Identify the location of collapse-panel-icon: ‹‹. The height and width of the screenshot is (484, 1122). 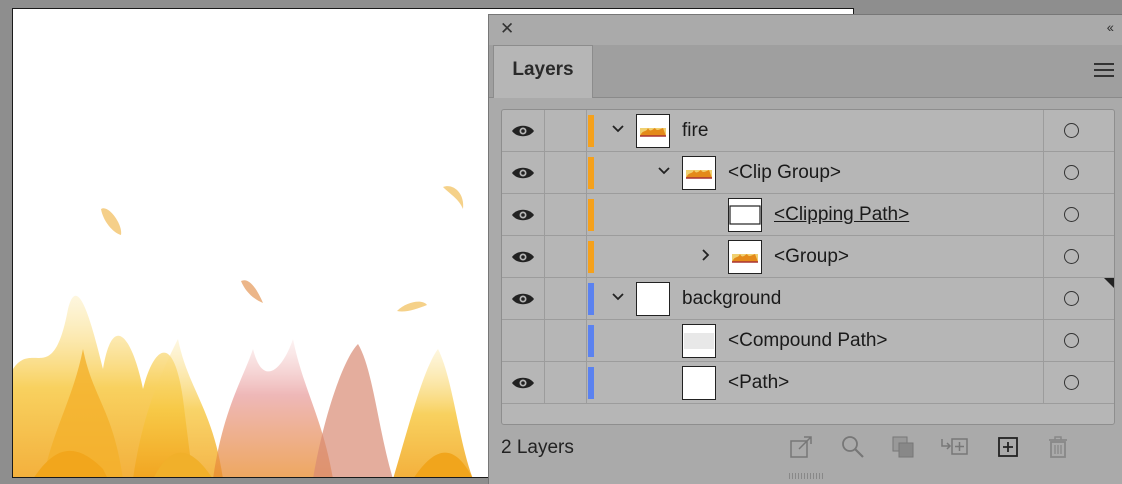
(1110, 27).